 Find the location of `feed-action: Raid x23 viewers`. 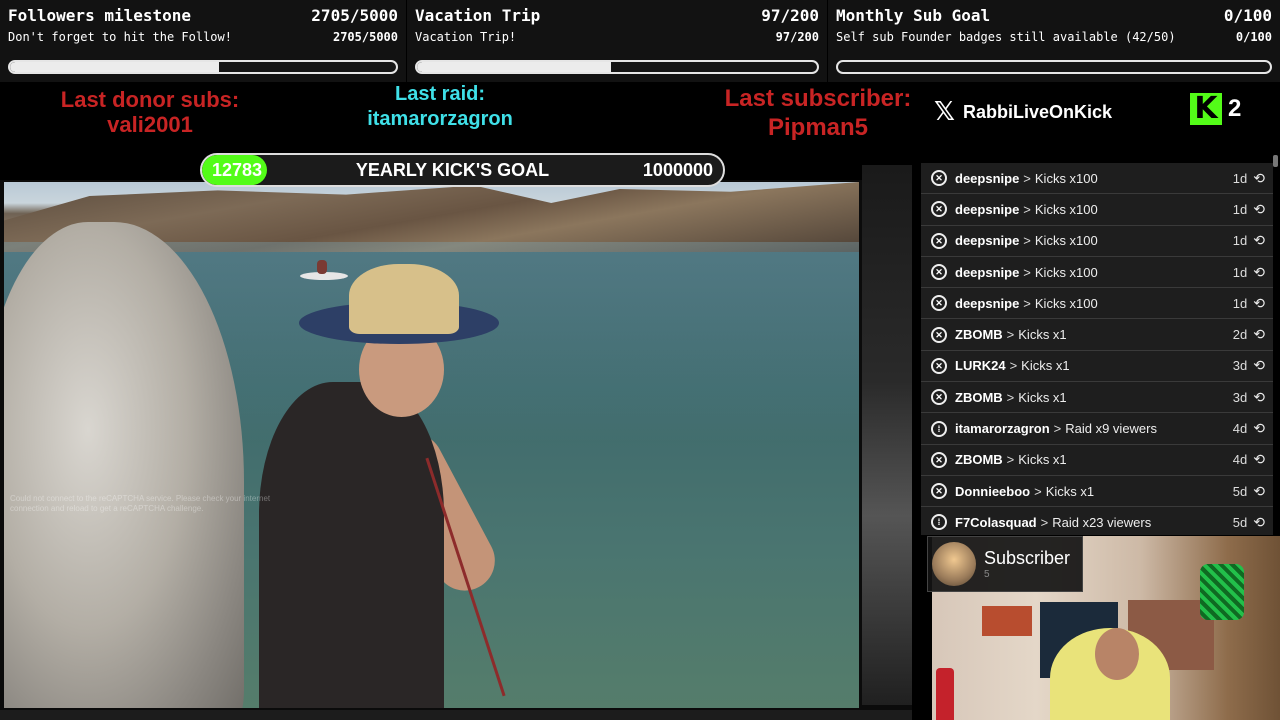

feed-action: Raid x23 viewers is located at coordinates (1102, 522).